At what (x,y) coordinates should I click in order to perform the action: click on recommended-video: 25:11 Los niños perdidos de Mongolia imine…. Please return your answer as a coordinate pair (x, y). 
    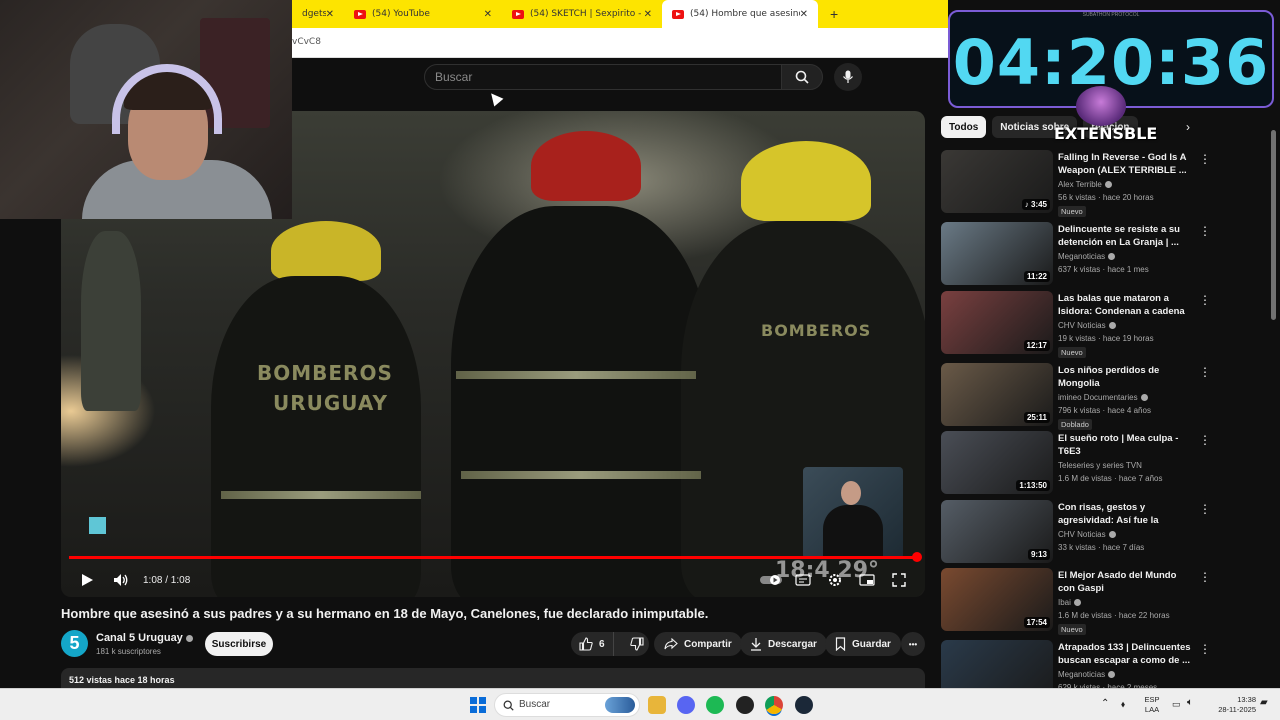
    Looking at the image, I should click on (1076, 396).